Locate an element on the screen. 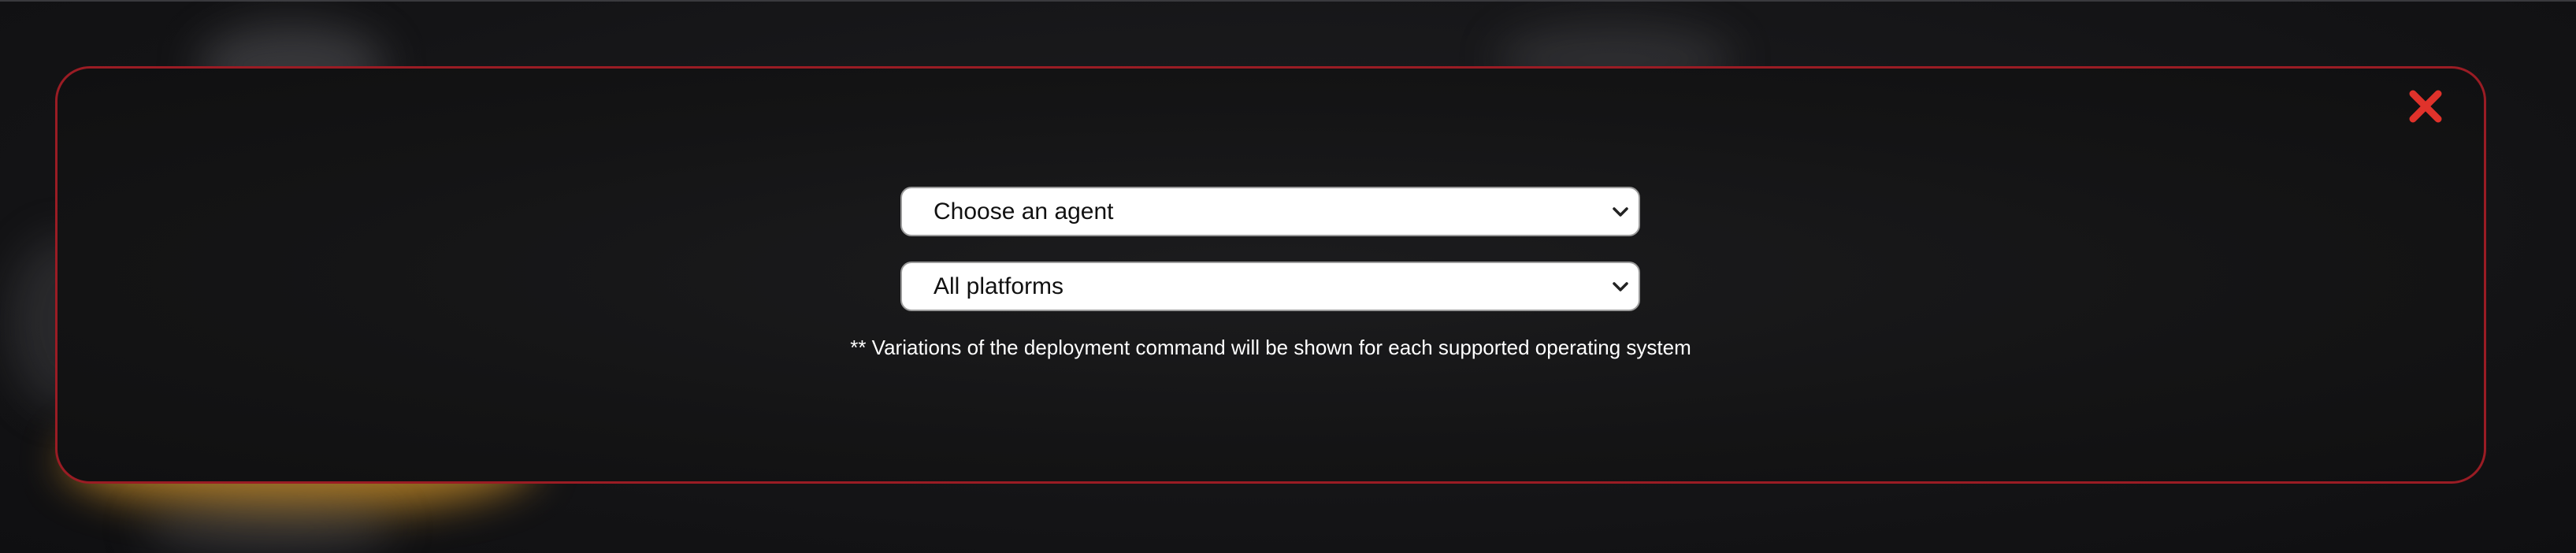 The width and height of the screenshot is (2576, 553). close-button is located at coordinates (2425, 106).